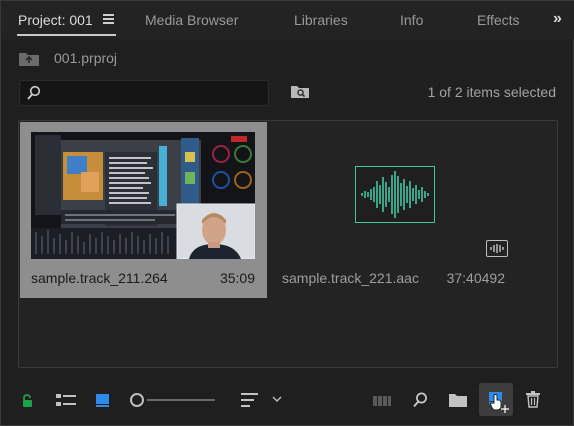 The width and height of the screenshot is (574, 426). I want to click on tab-info: Info, so click(411, 20).